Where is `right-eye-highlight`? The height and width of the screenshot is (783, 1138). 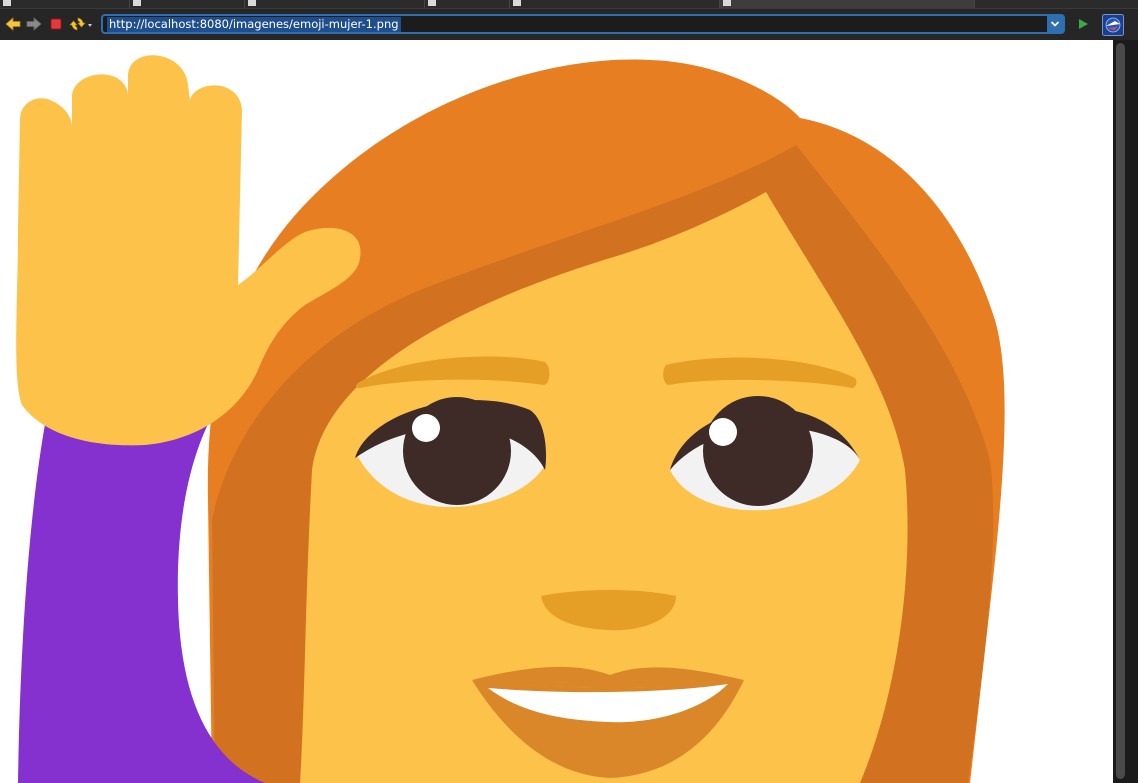
right-eye-highlight is located at coordinates (723, 432).